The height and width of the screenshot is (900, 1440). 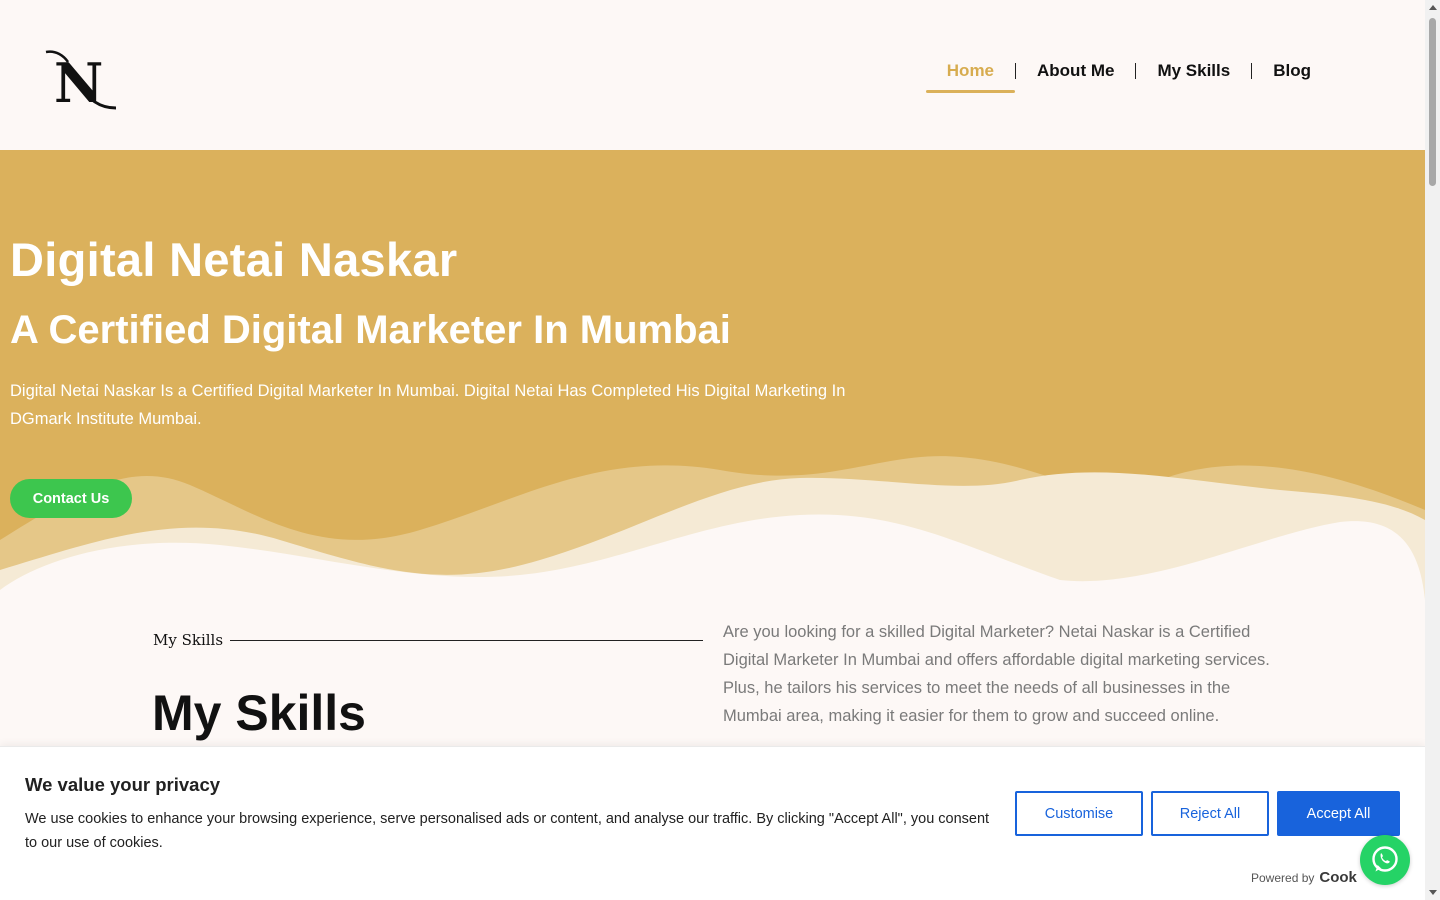 What do you see at coordinates (188, 640) in the screenshot?
I see `skills-kicker: My Skills` at bounding box center [188, 640].